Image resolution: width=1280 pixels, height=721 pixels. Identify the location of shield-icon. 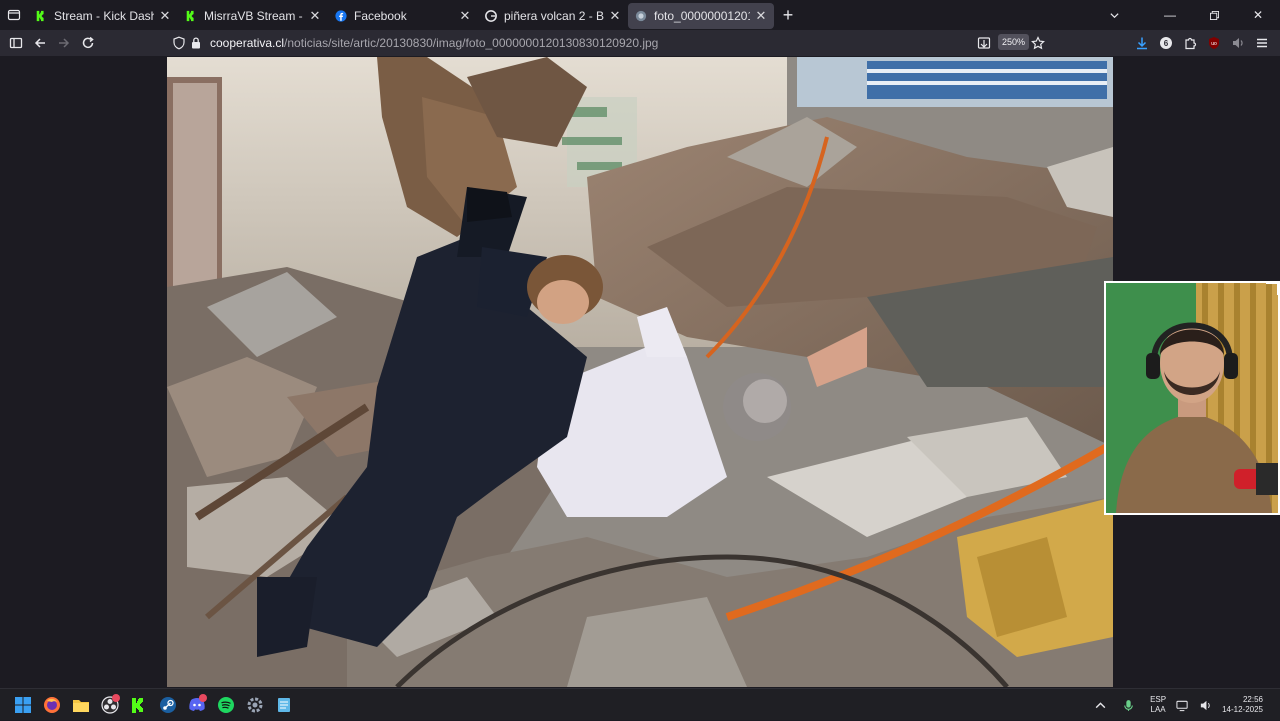
(179, 43).